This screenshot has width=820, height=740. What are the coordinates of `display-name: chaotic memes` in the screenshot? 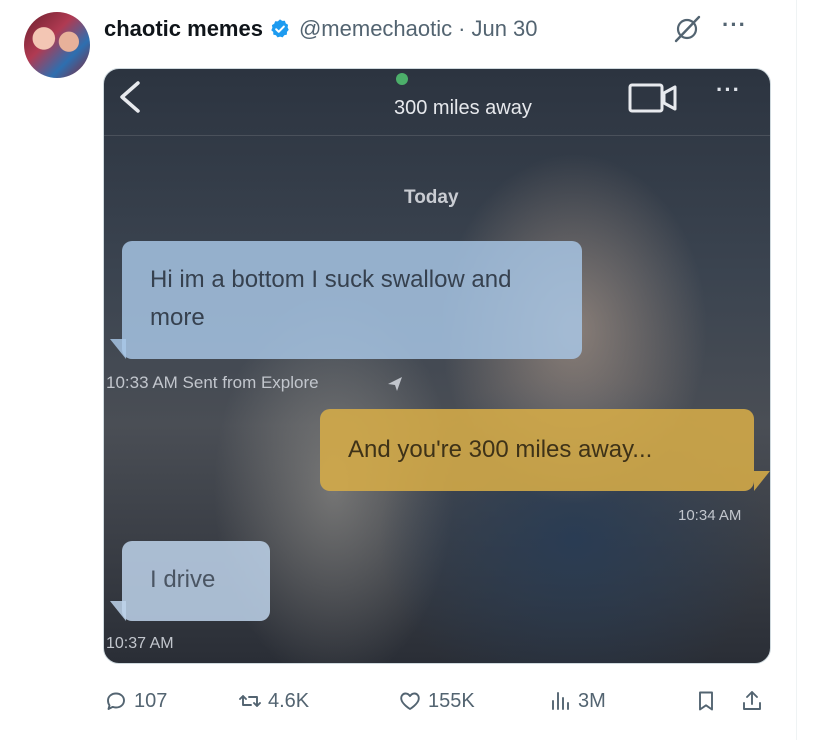 It's located at (183, 29).